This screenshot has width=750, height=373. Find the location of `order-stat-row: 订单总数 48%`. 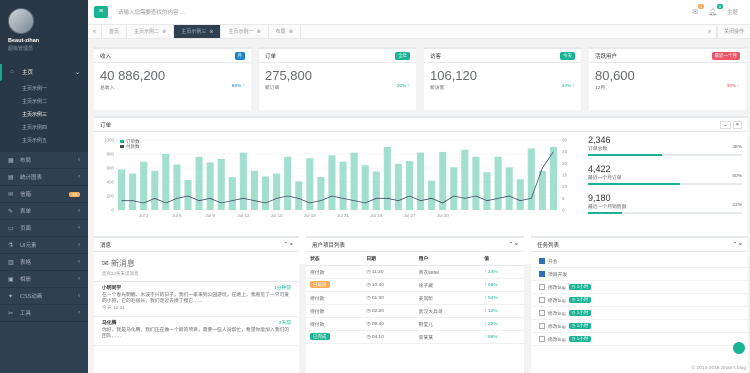

order-stat-row: 订单总数 48% is located at coordinates (665, 148).